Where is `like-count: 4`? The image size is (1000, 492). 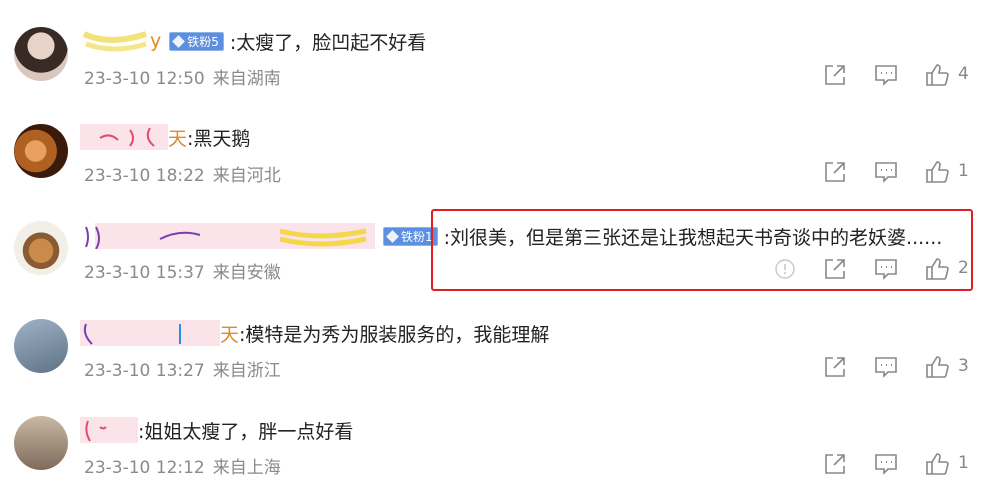
like-count: 4 is located at coordinates (963, 74).